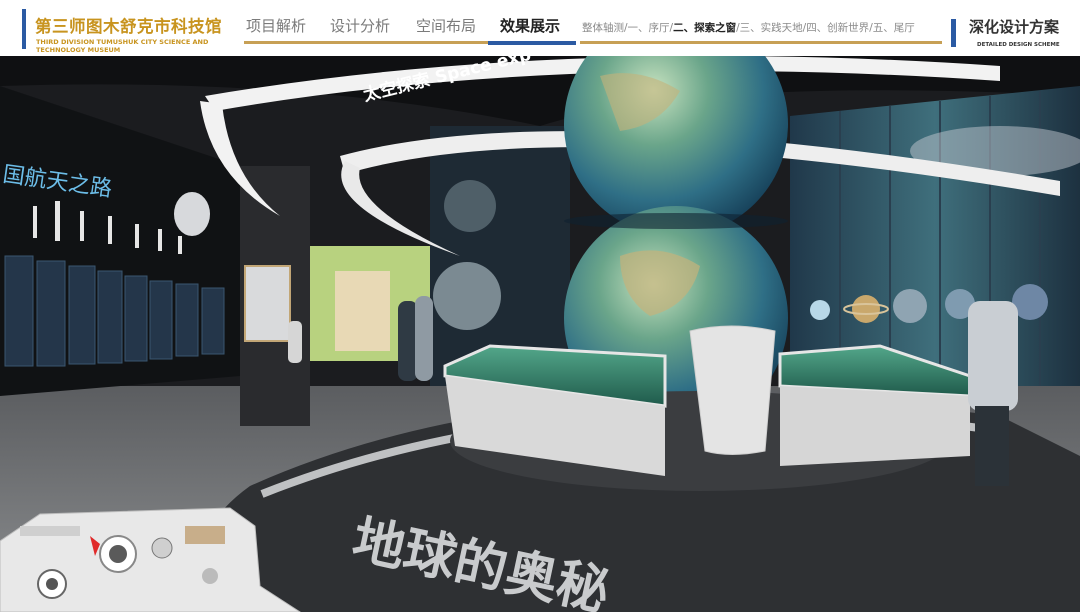 This screenshot has height=612, width=1080. What do you see at coordinates (267, 303) in the screenshot?
I see `poster-frame` at bounding box center [267, 303].